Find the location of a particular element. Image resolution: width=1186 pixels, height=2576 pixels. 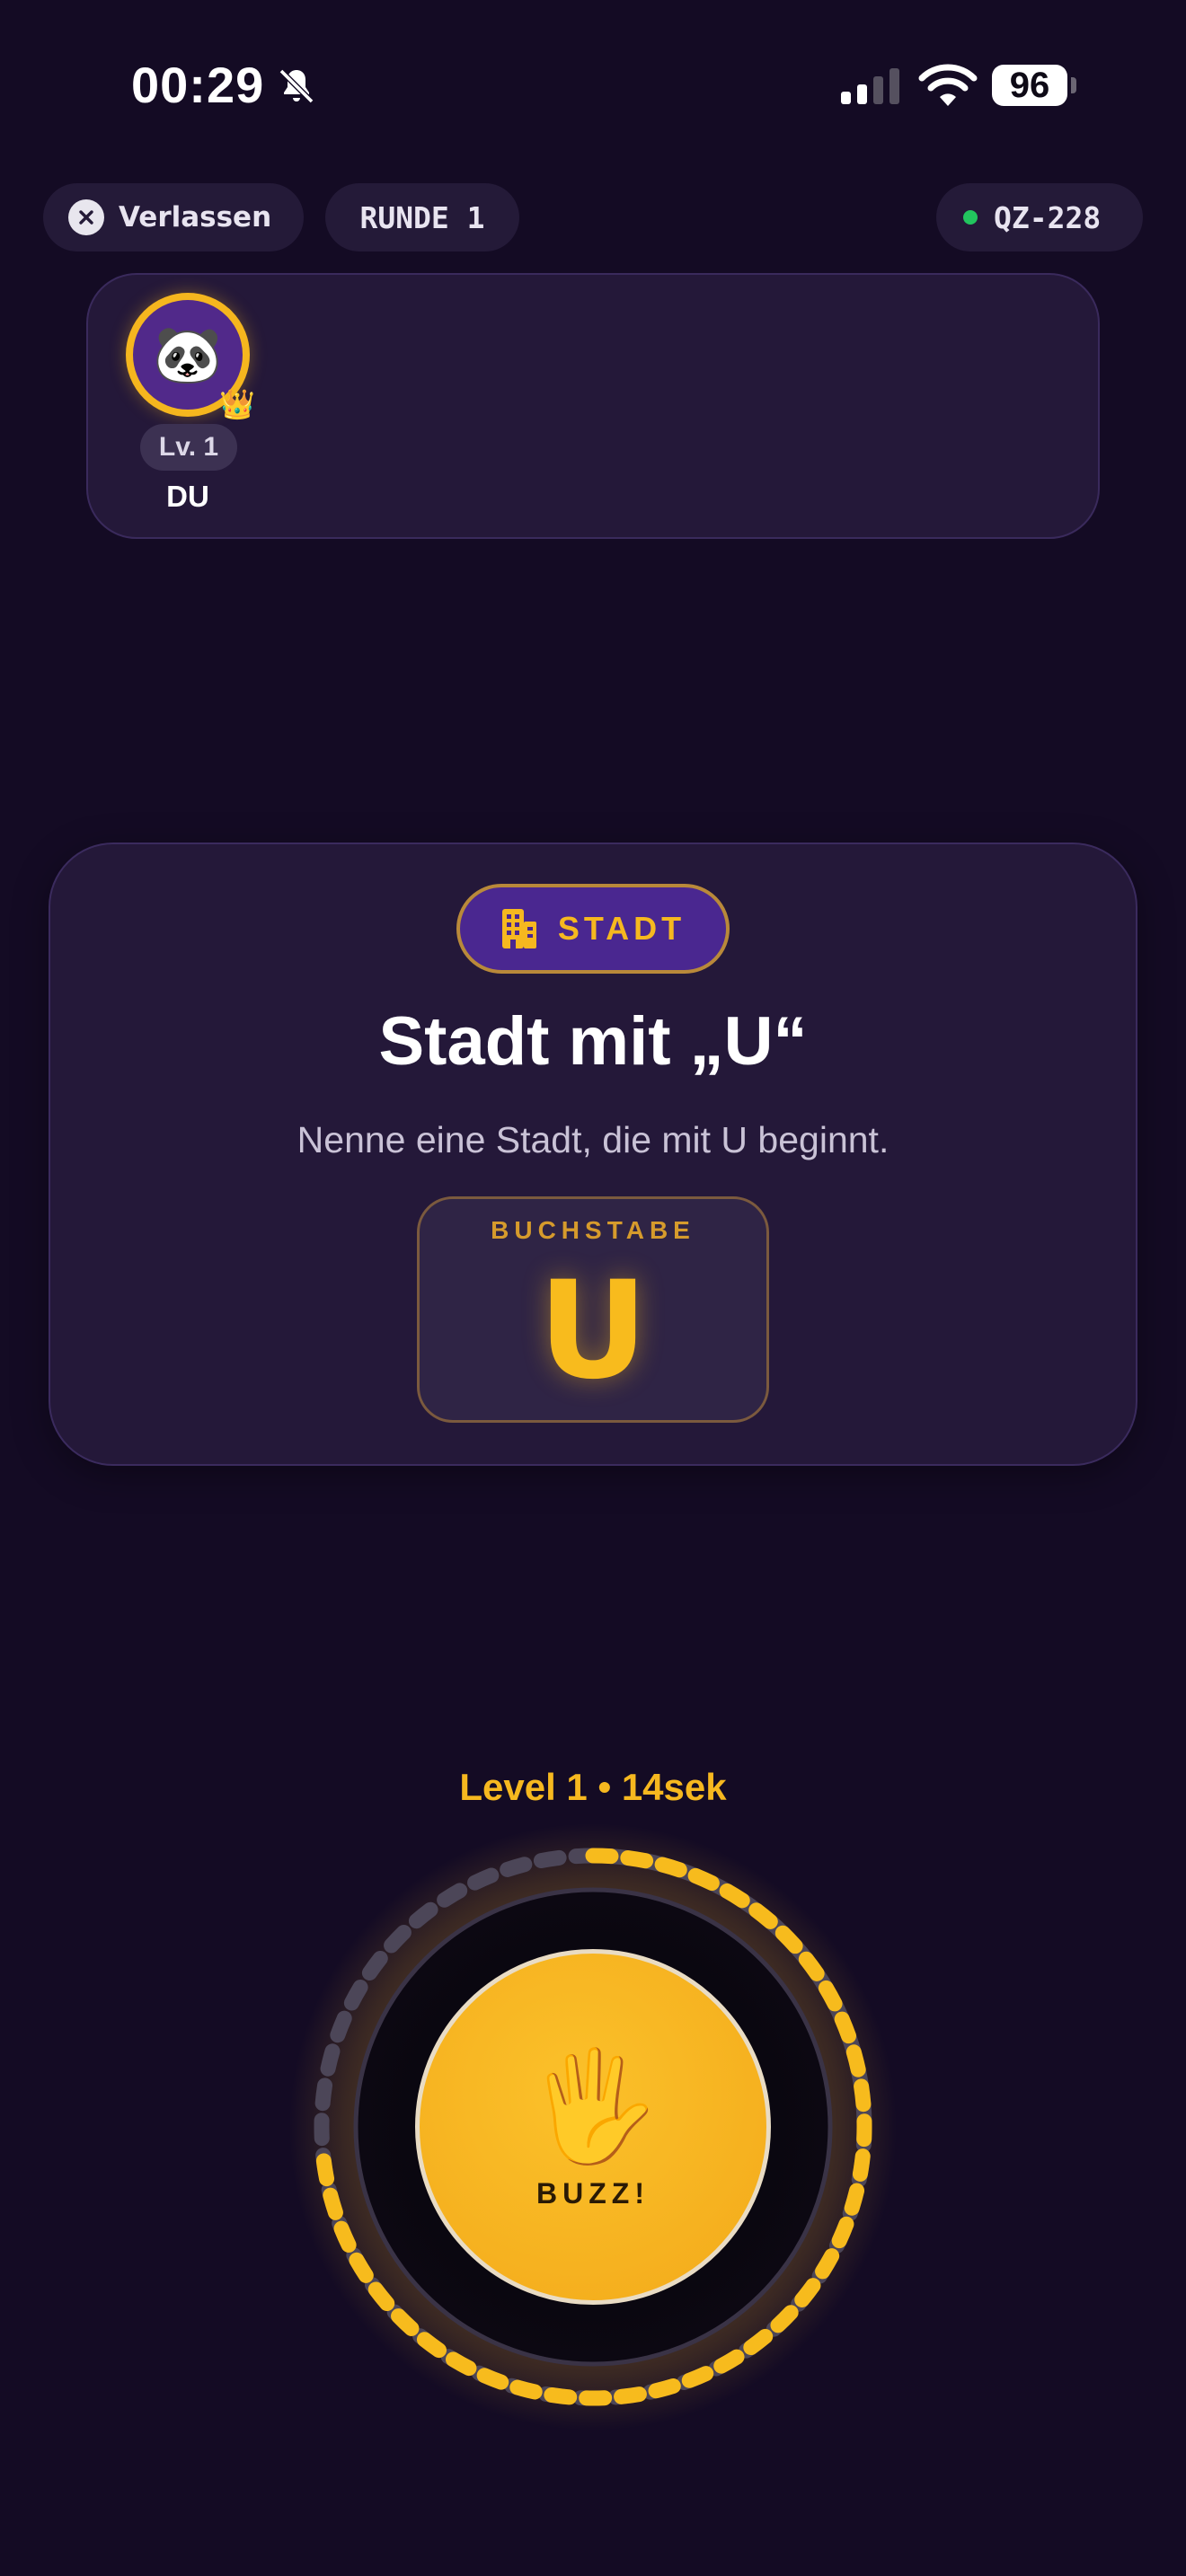

leave-label: Verlassen is located at coordinates (195, 217).